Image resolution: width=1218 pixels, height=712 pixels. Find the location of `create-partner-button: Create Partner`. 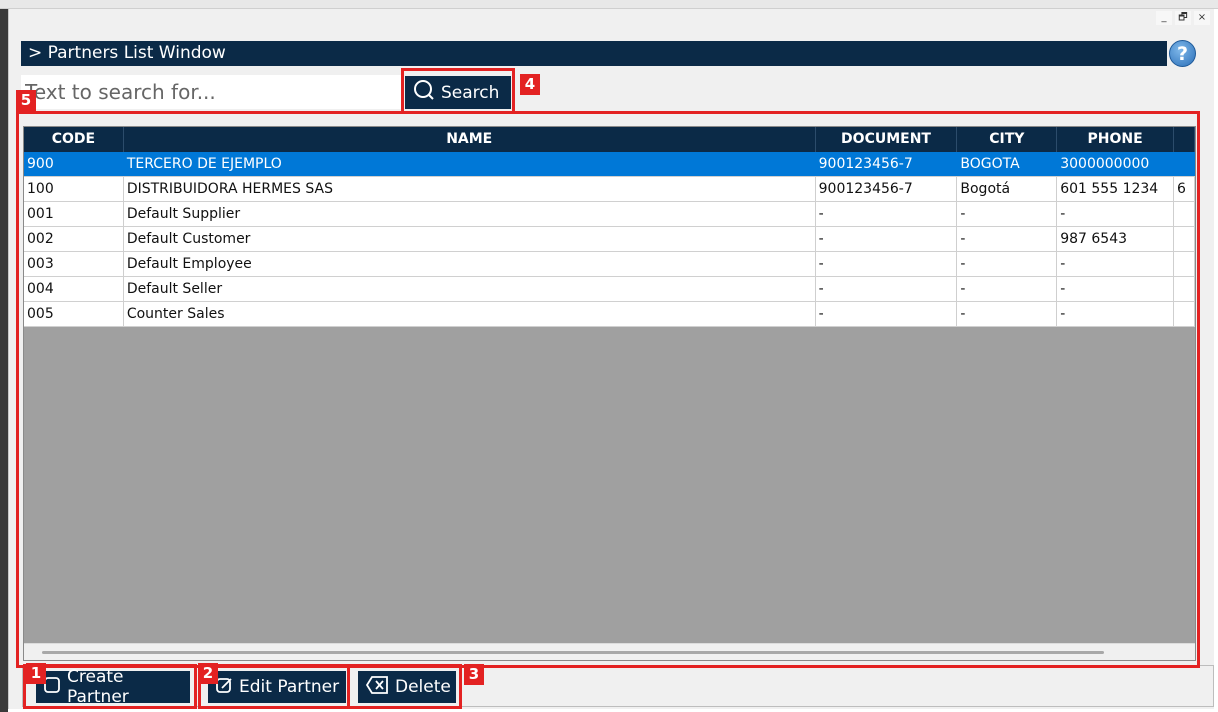

create-partner-button: Create Partner is located at coordinates (113, 687).